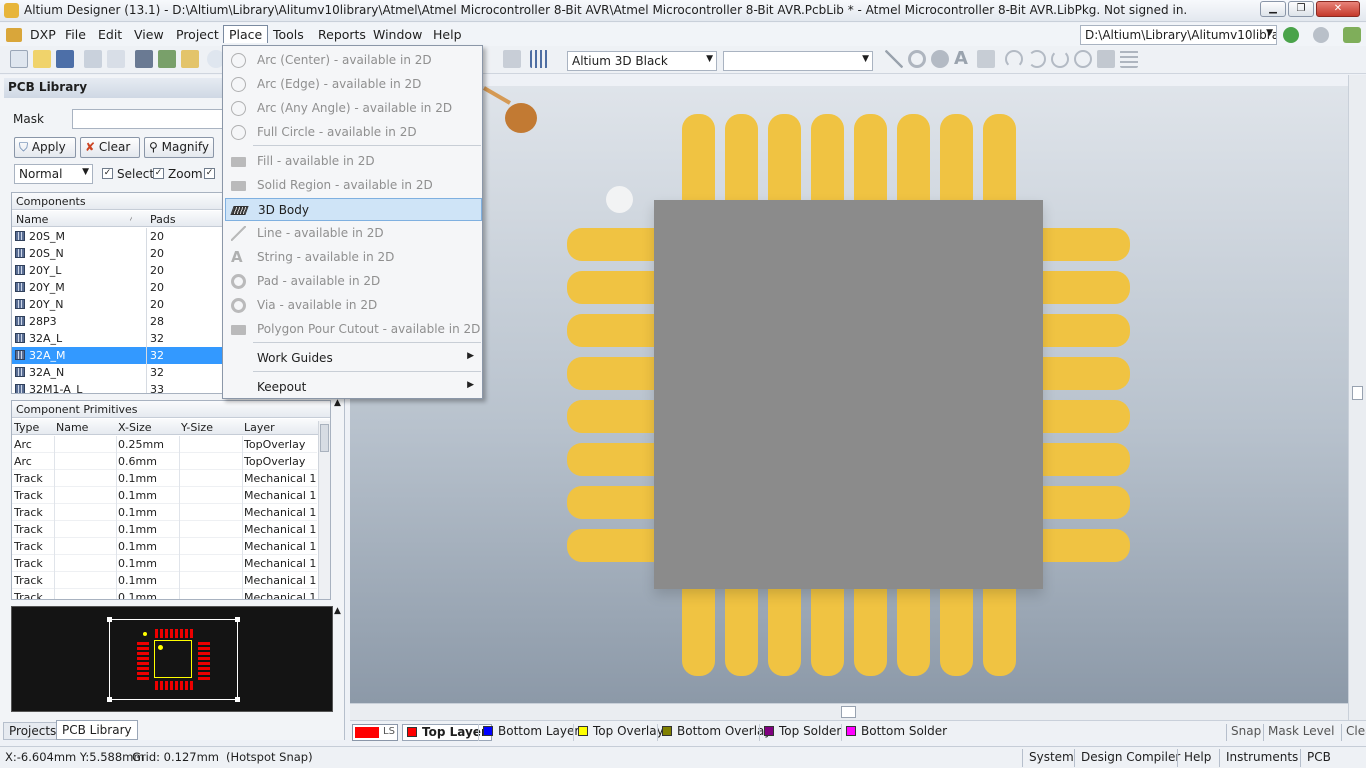 The height and width of the screenshot is (768, 1366). What do you see at coordinates (1197, 758) in the screenshot?
I see `panel-help: Help` at bounding box center [1197, 758].